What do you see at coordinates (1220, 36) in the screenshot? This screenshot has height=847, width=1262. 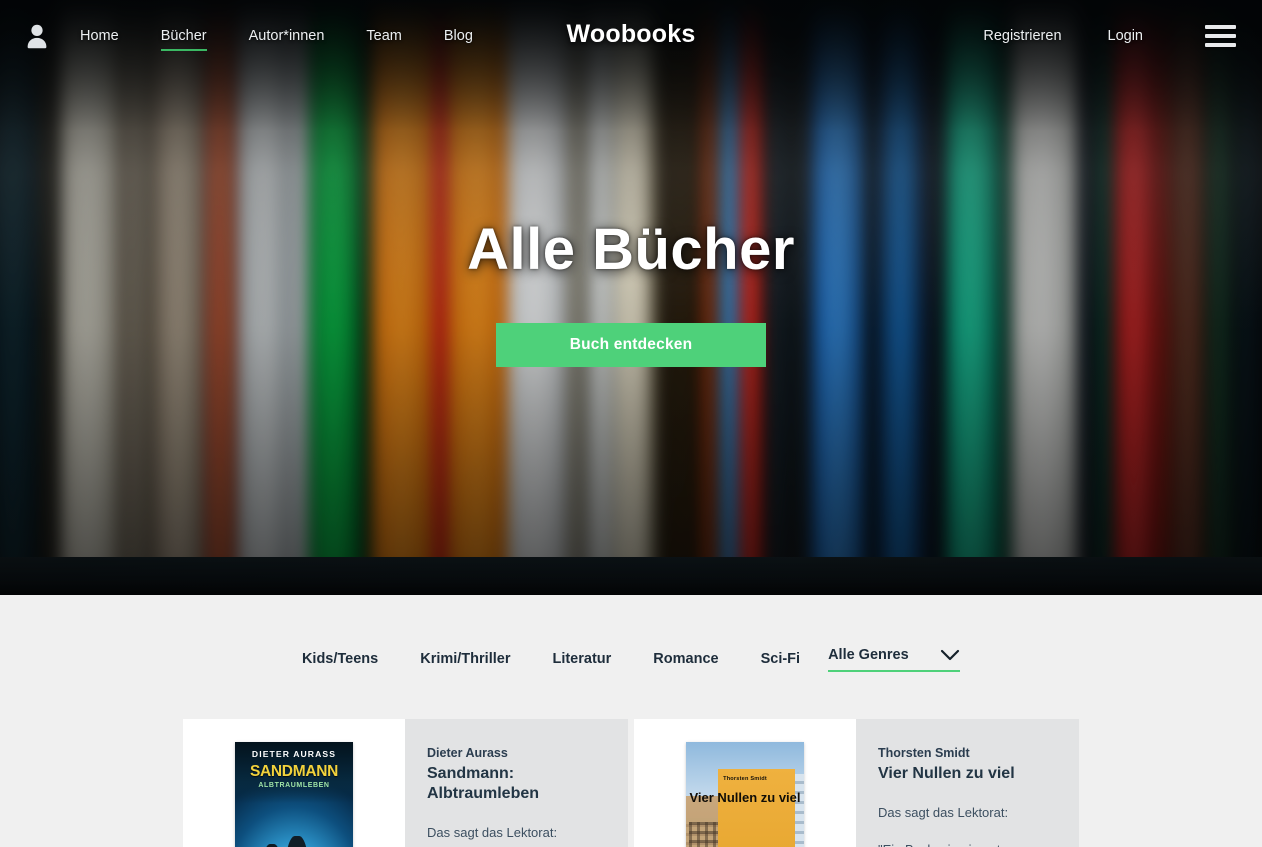 I see `hamburger-menu-icon` at bounding box center [1220, 36].